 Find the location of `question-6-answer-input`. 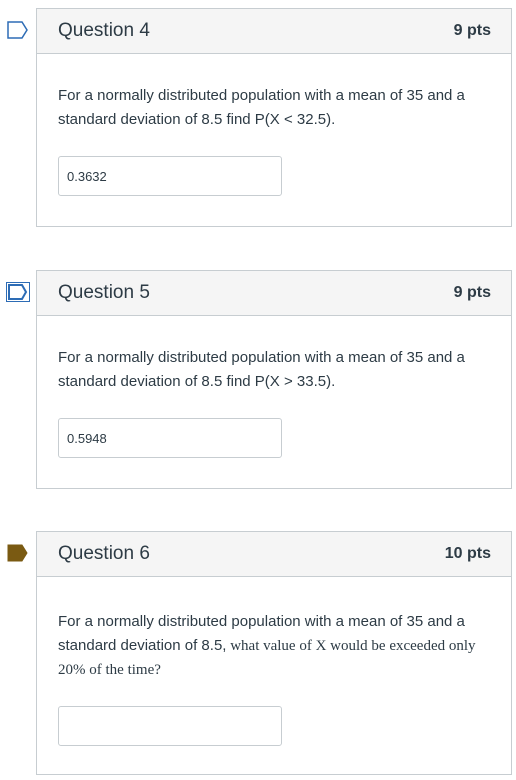

question-6-answer-input is located at coordinates (170, 726).